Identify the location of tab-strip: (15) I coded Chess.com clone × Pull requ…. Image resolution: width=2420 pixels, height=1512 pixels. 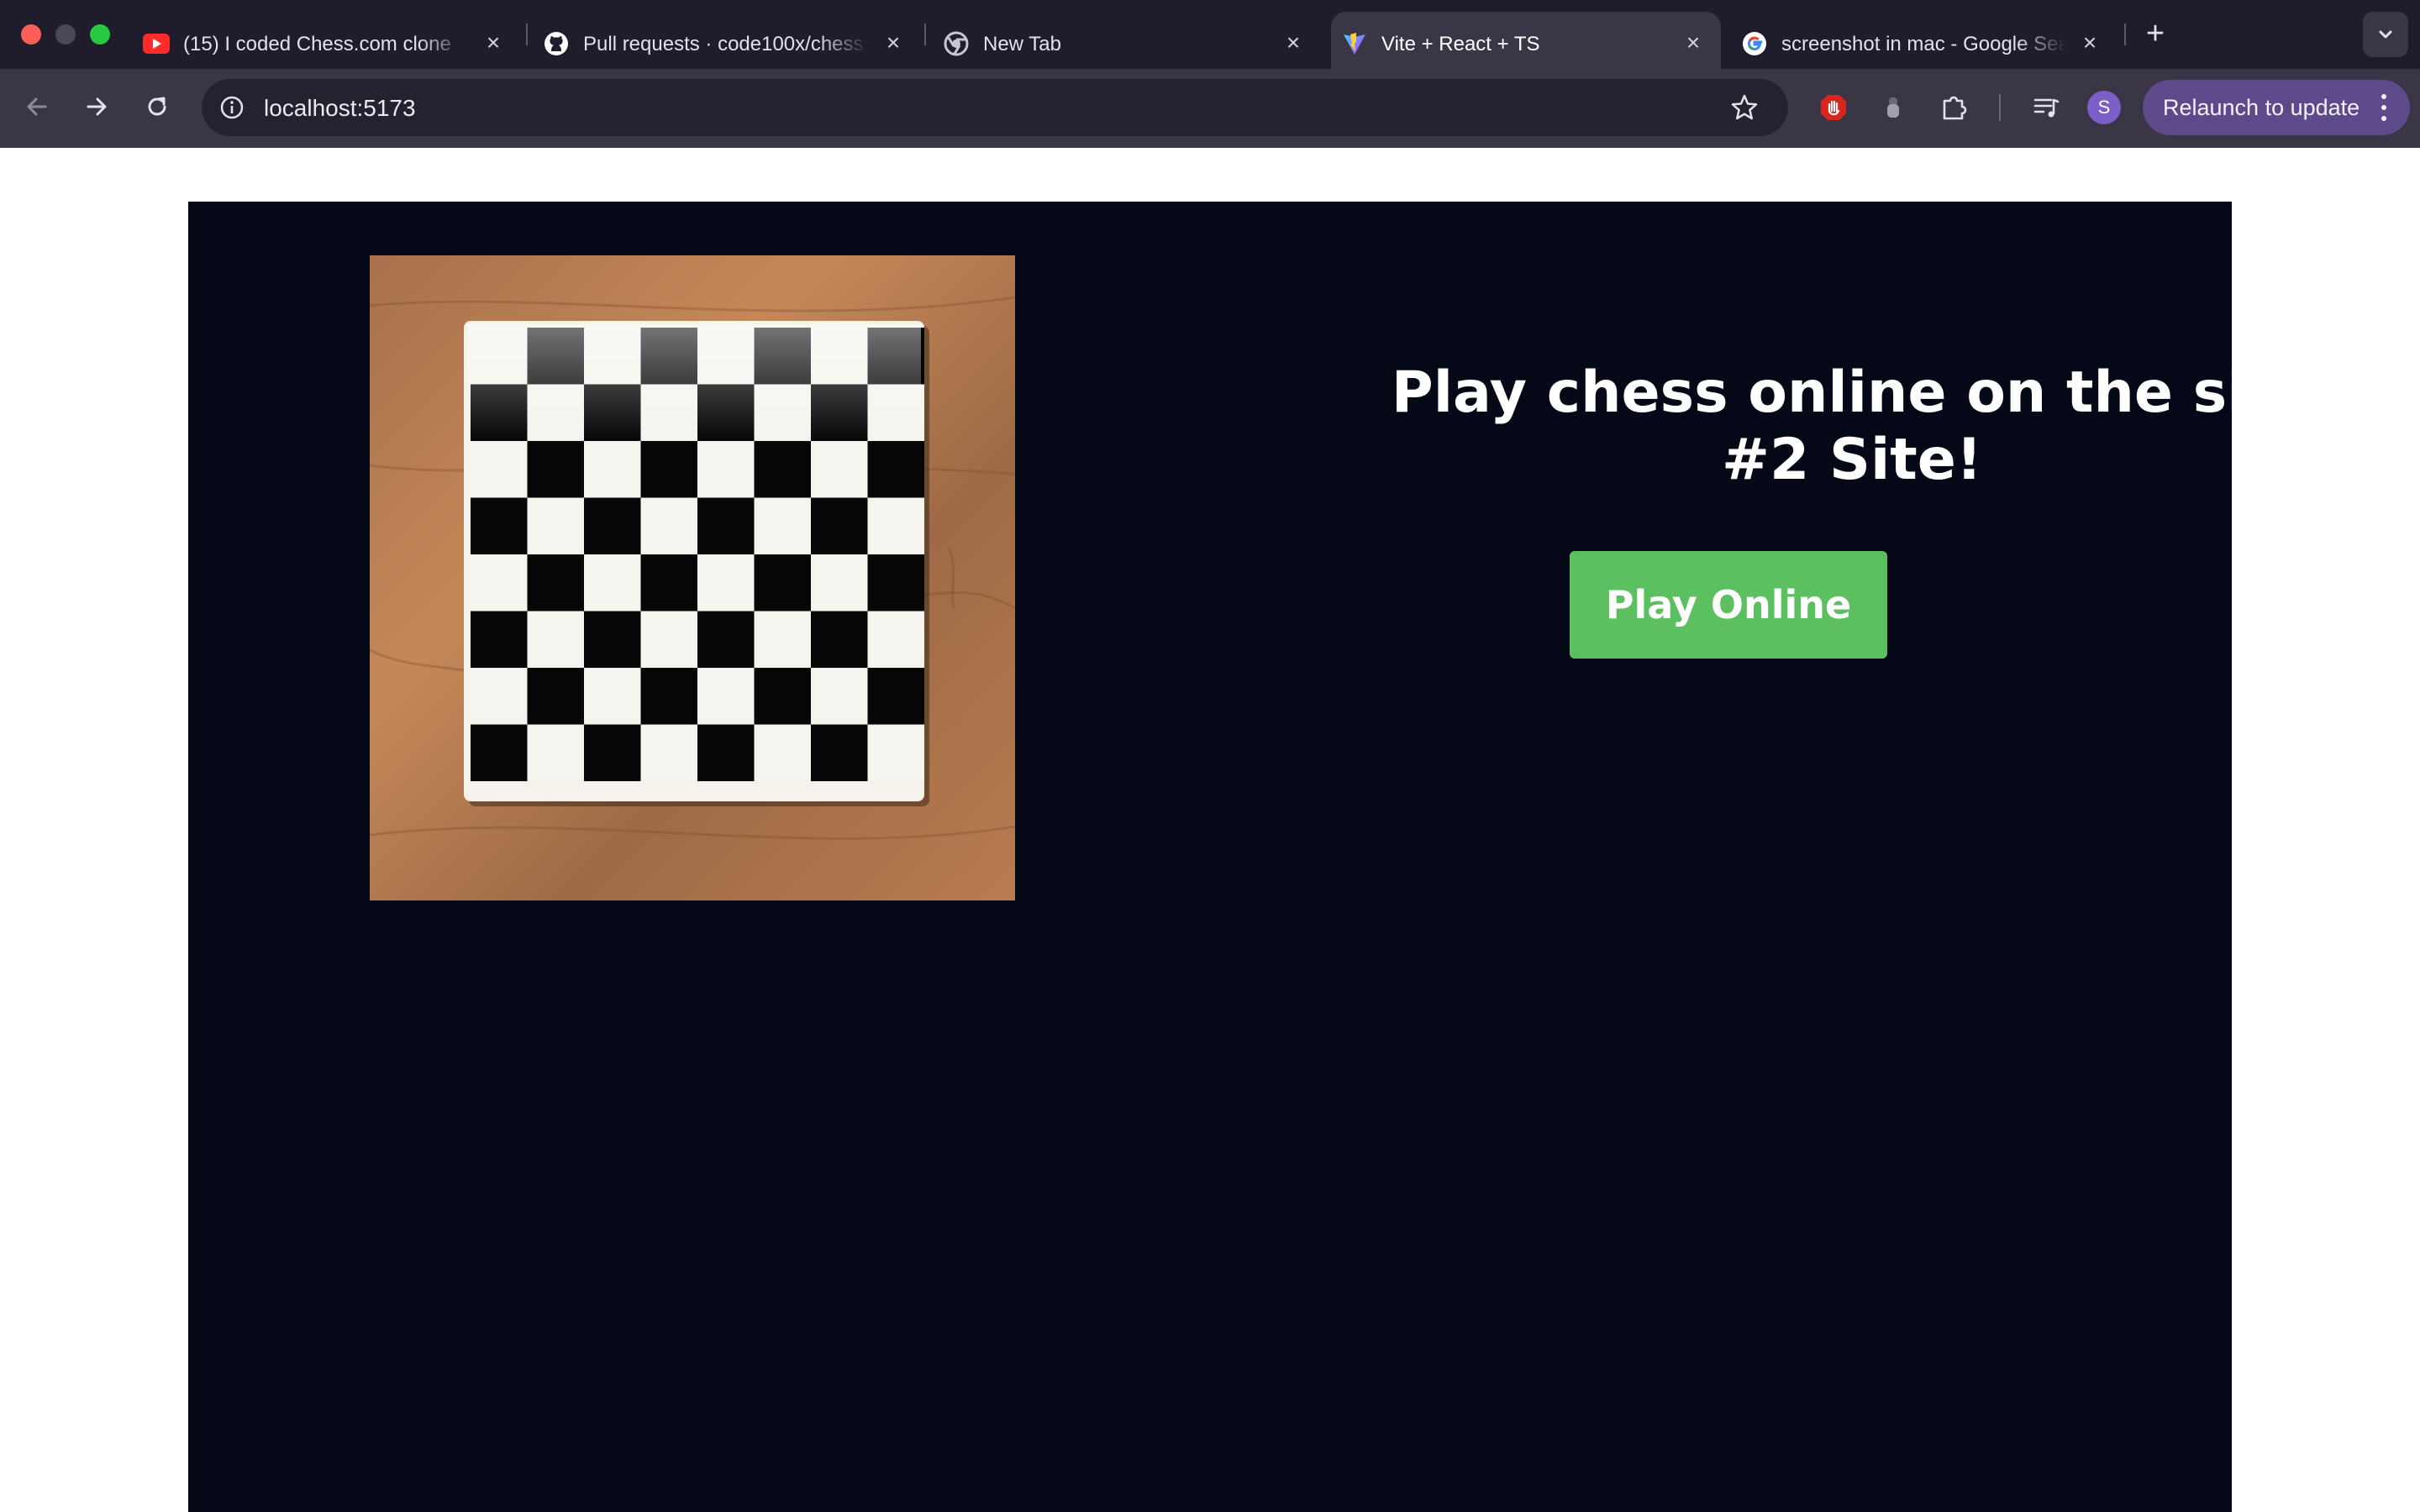
(1210, 34).